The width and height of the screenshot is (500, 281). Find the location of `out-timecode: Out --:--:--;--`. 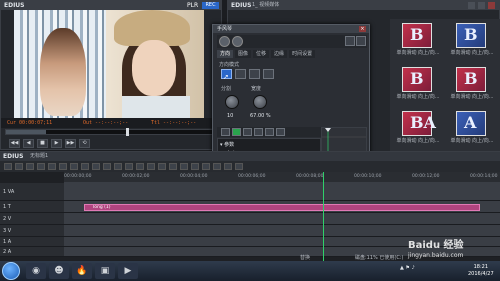

out-timecode: Out --:--:--;-- is located at coordinates (106, 123).